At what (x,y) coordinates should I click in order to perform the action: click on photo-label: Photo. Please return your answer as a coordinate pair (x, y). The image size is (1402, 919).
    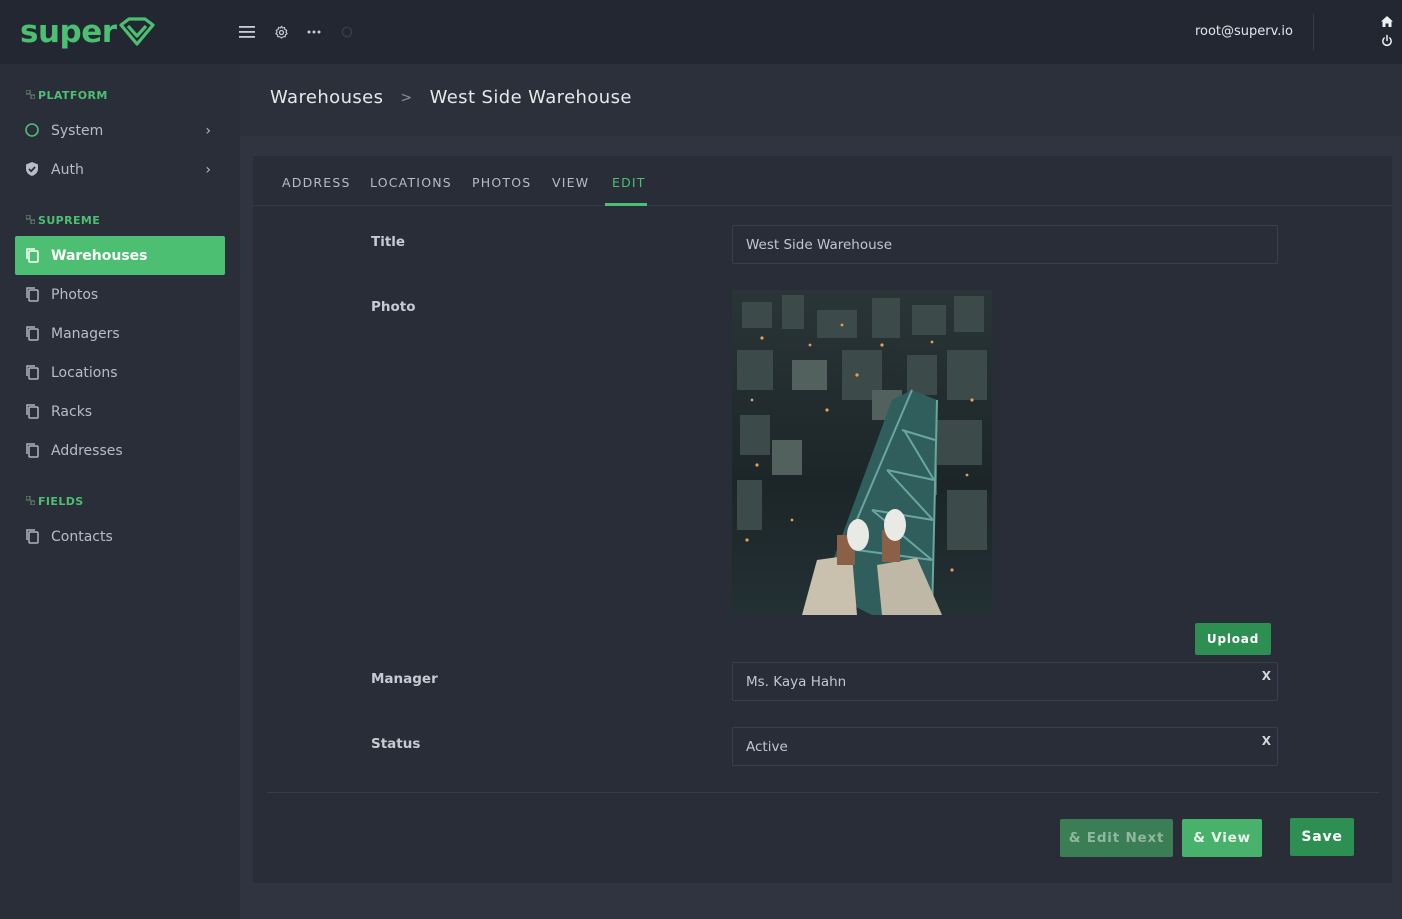
    Looking at the image, I should click on (393, 307).